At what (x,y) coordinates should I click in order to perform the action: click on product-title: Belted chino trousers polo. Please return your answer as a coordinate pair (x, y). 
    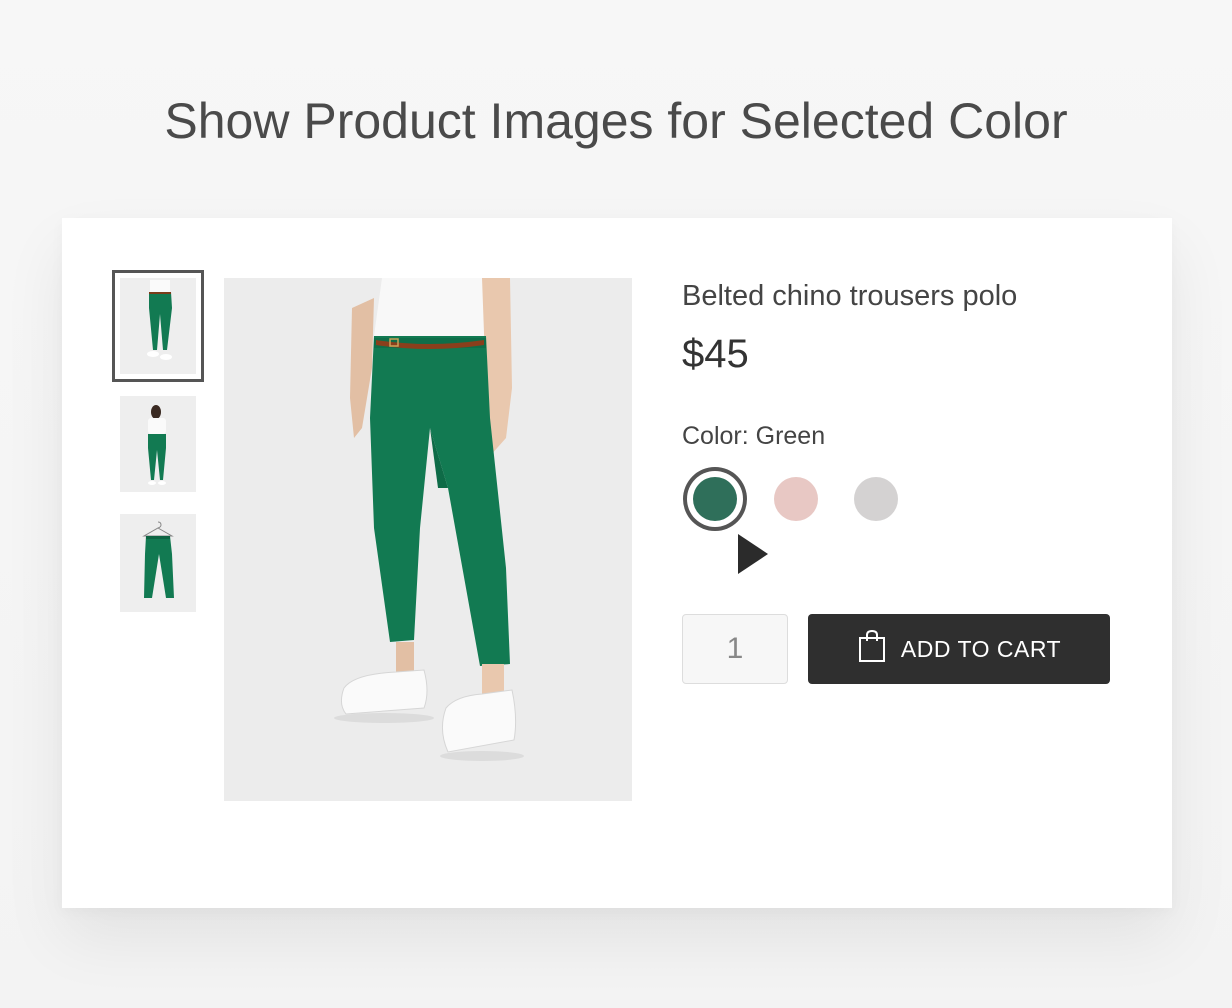
    Looking at the image, I should click on (850, 296).